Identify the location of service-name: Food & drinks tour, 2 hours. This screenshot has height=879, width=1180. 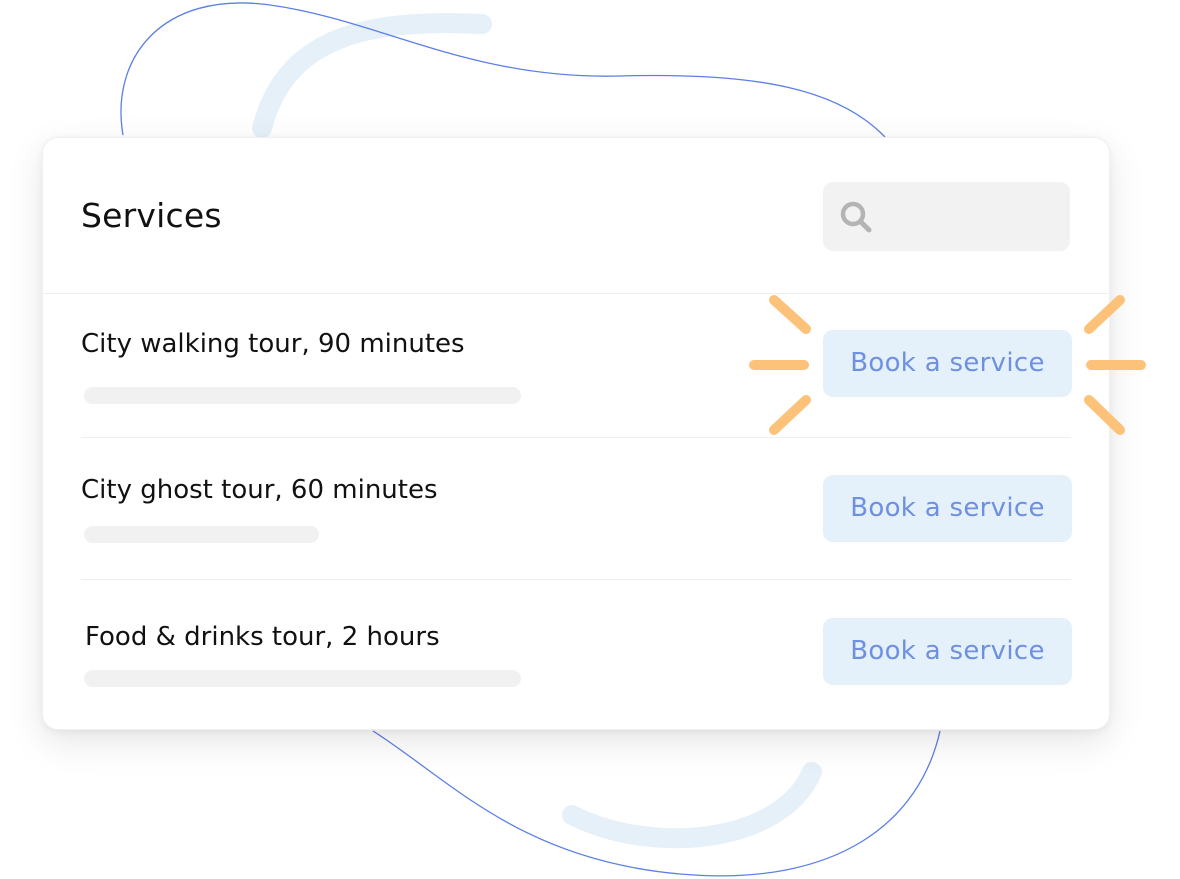
(262, 637).